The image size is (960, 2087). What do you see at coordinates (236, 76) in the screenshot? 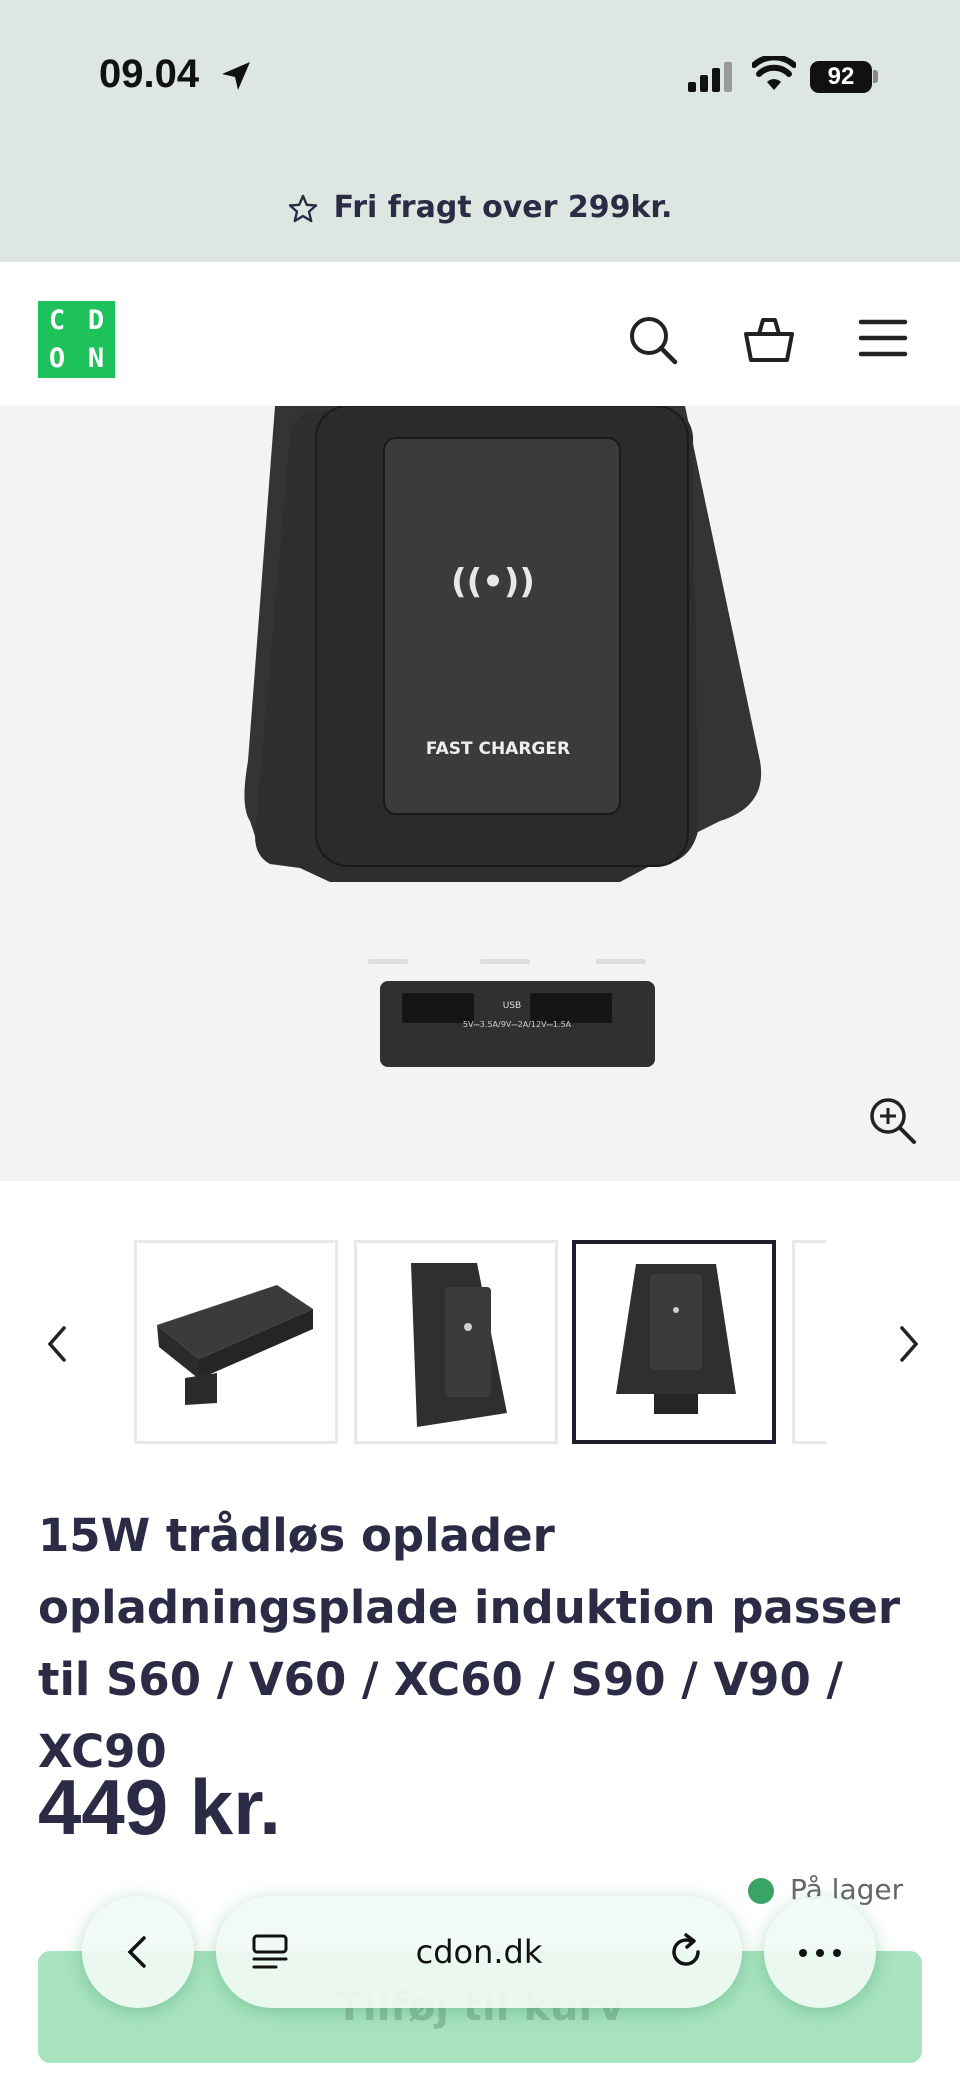
I see `location-arrow-icon` at bounding box center [236, 76].